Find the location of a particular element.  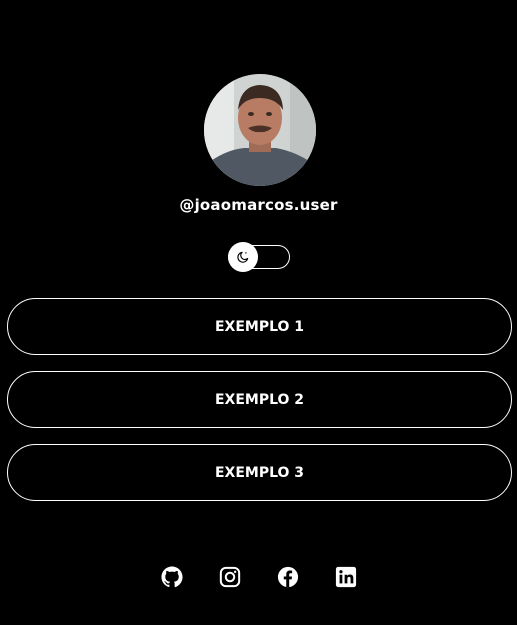

toggle-knob is located at coordinates (243, 257).